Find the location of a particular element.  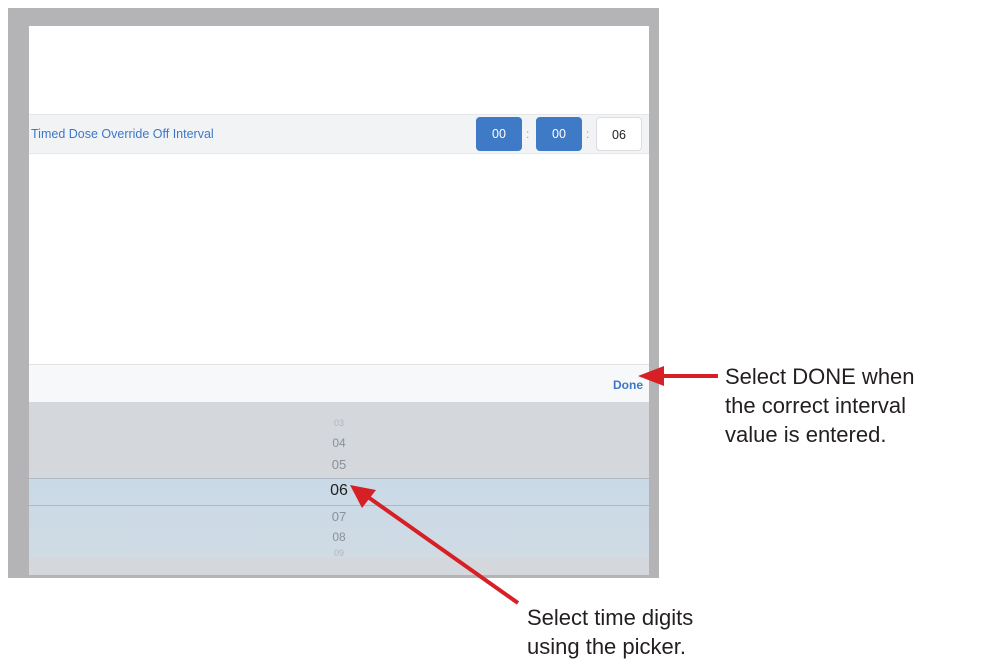

picker-callout: Select time digits using the picker. is located at coordinates (610, 632).